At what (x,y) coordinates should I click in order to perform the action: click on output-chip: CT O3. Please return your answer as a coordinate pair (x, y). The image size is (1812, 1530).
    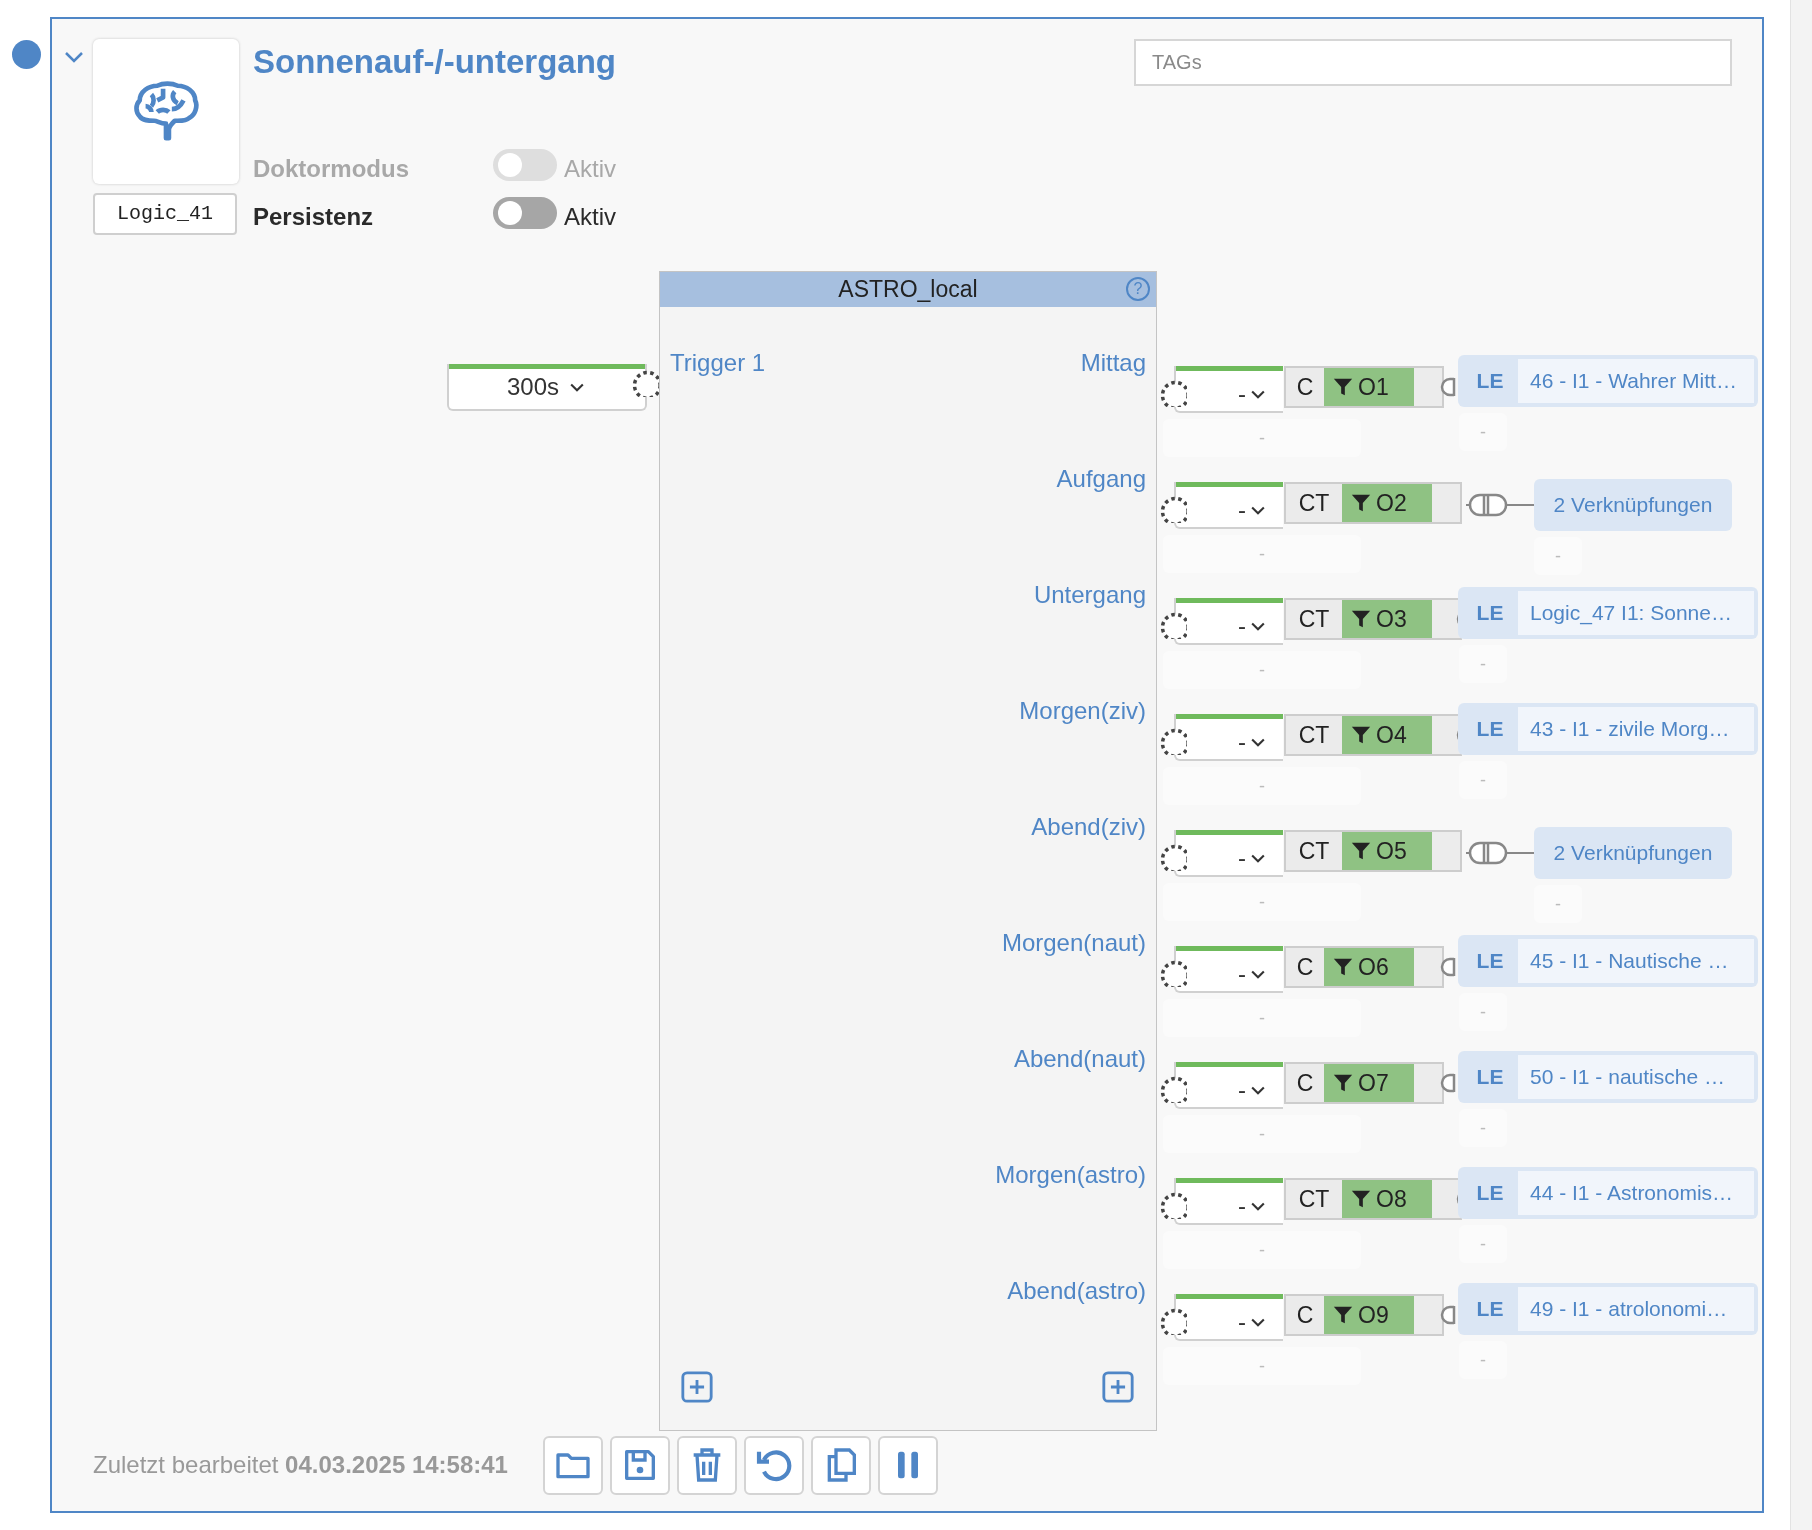
    Looking at the image, I should click on (1373, 619).